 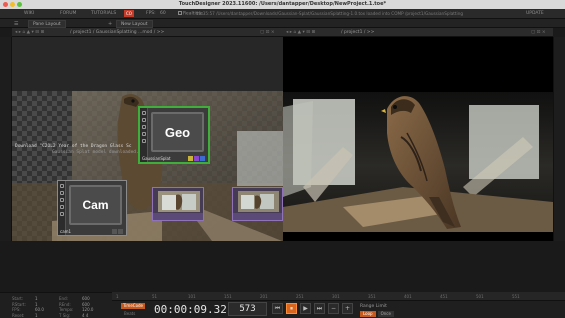 What do you see at coordinates (65, 231) in the screenshot?
I see `cam-node-label: cam1` at bounding box center [65, 231].